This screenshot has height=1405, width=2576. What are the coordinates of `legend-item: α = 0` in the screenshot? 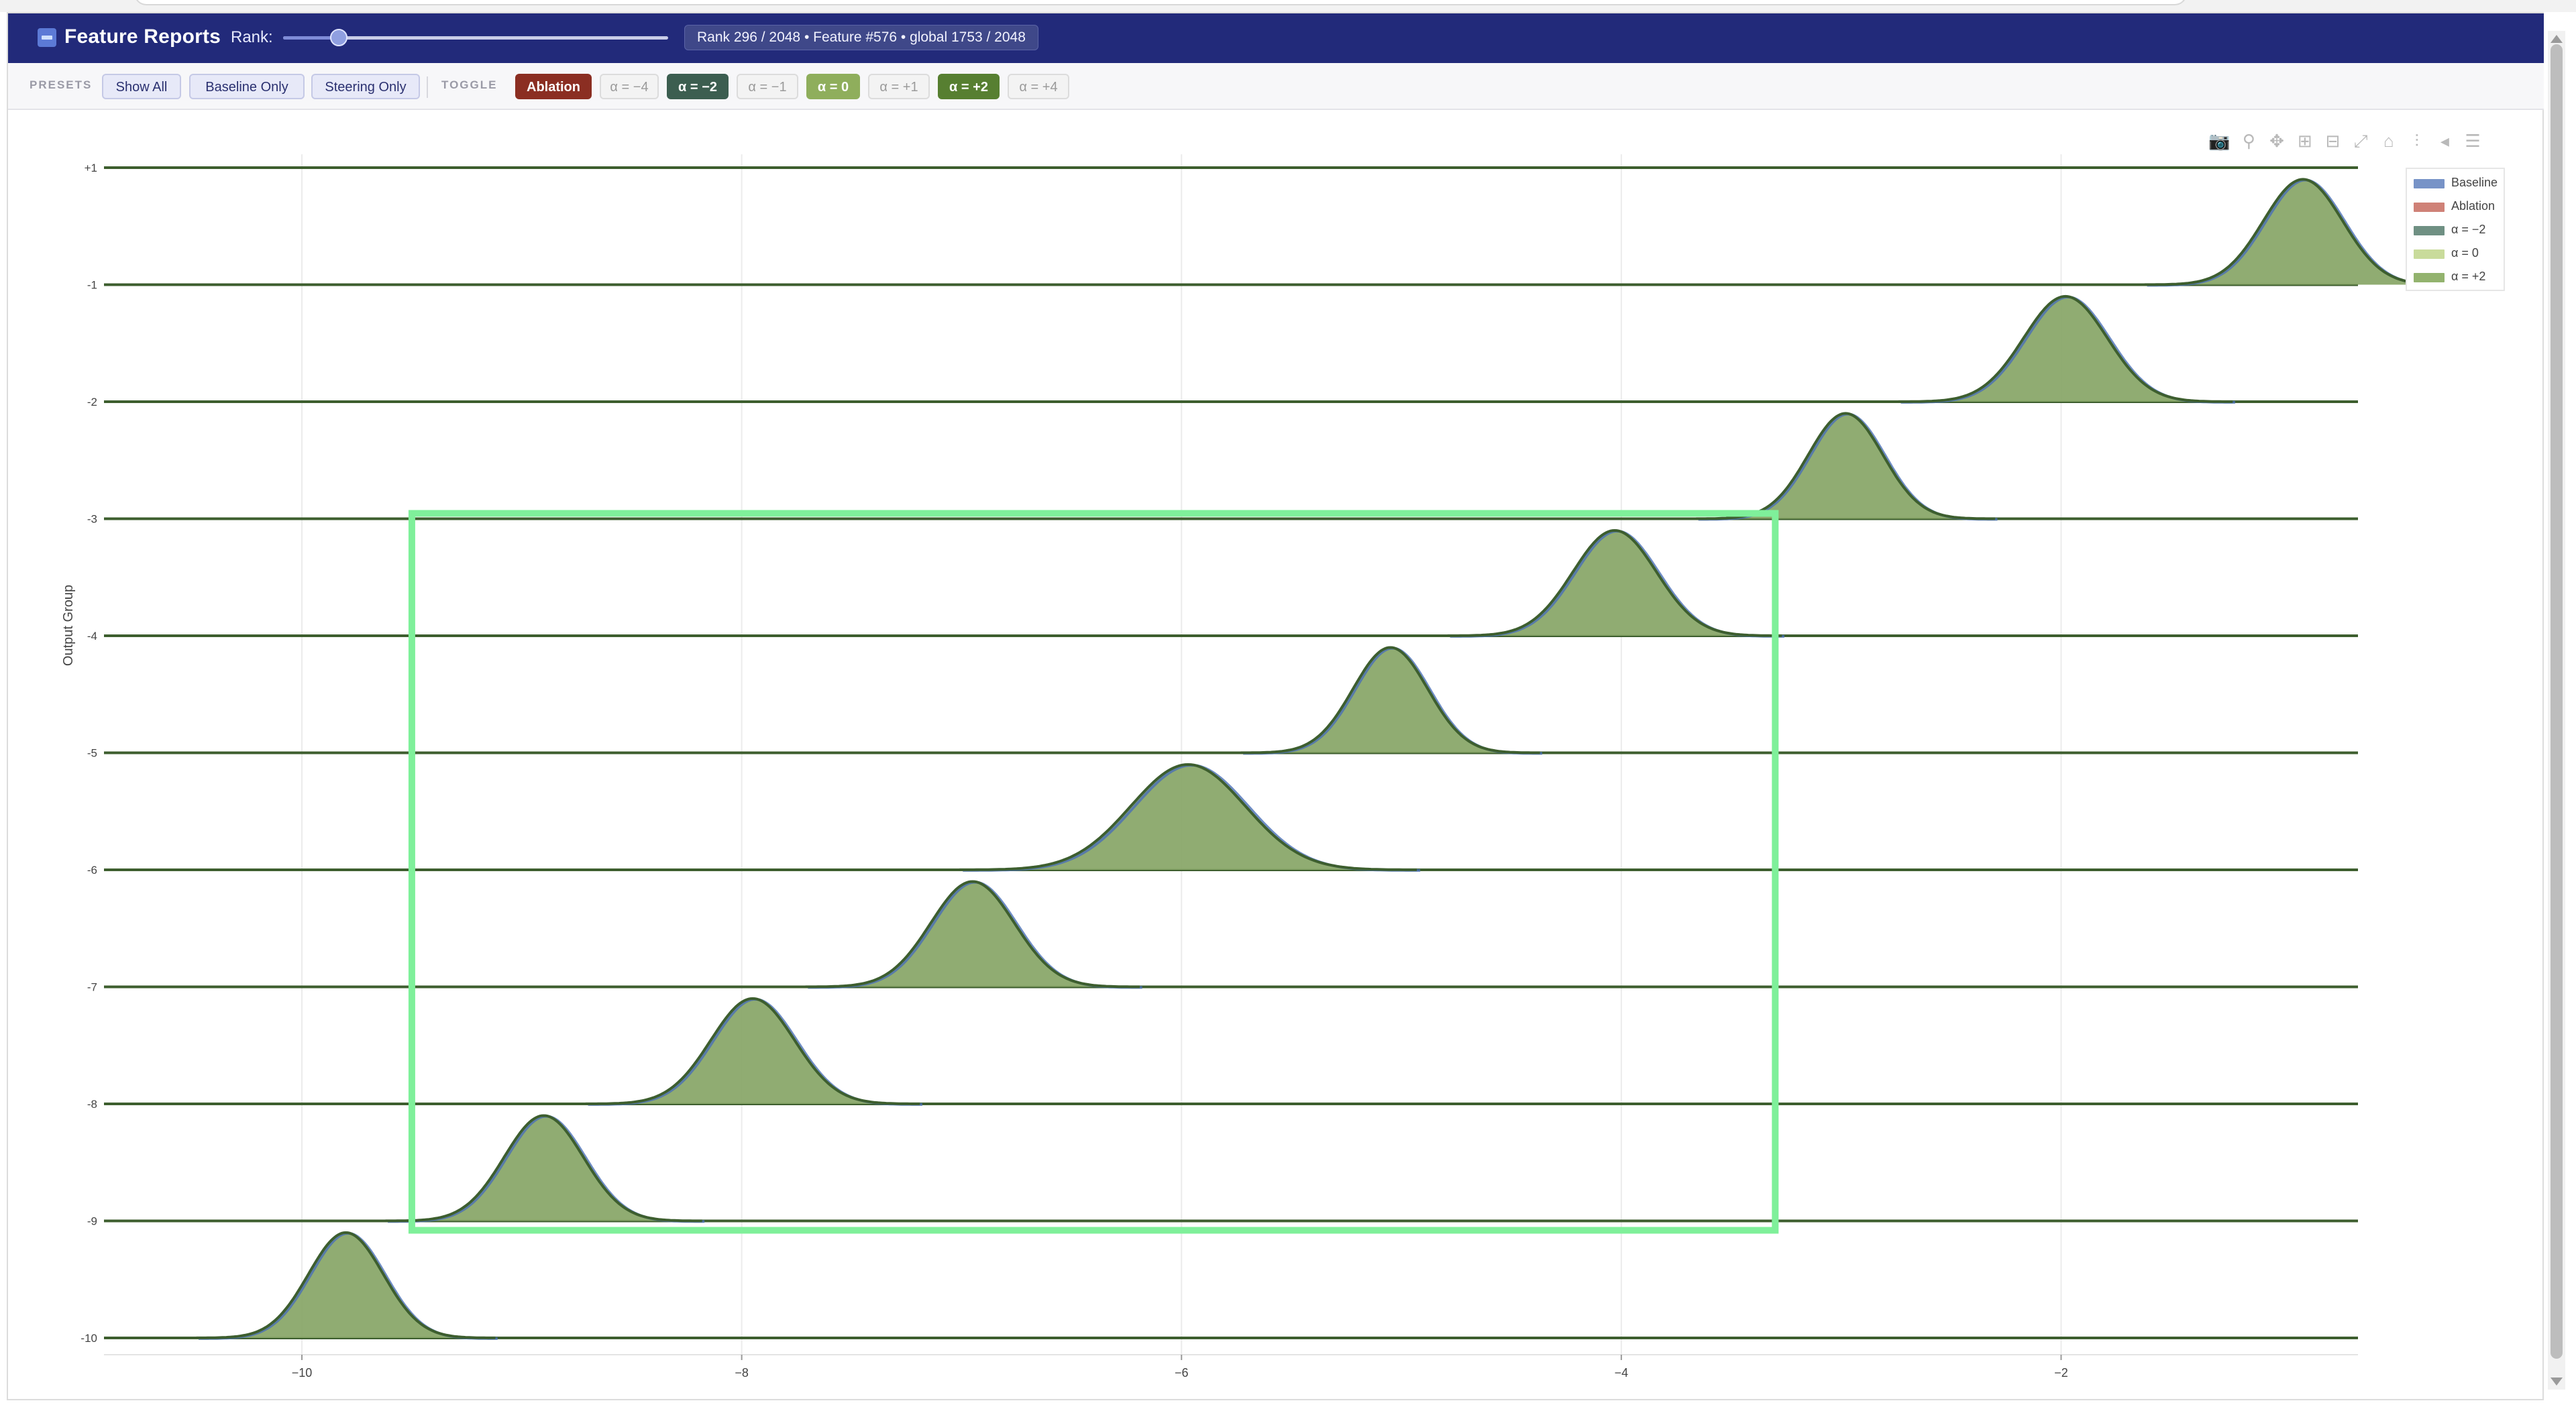 It's located at (2456, 254).